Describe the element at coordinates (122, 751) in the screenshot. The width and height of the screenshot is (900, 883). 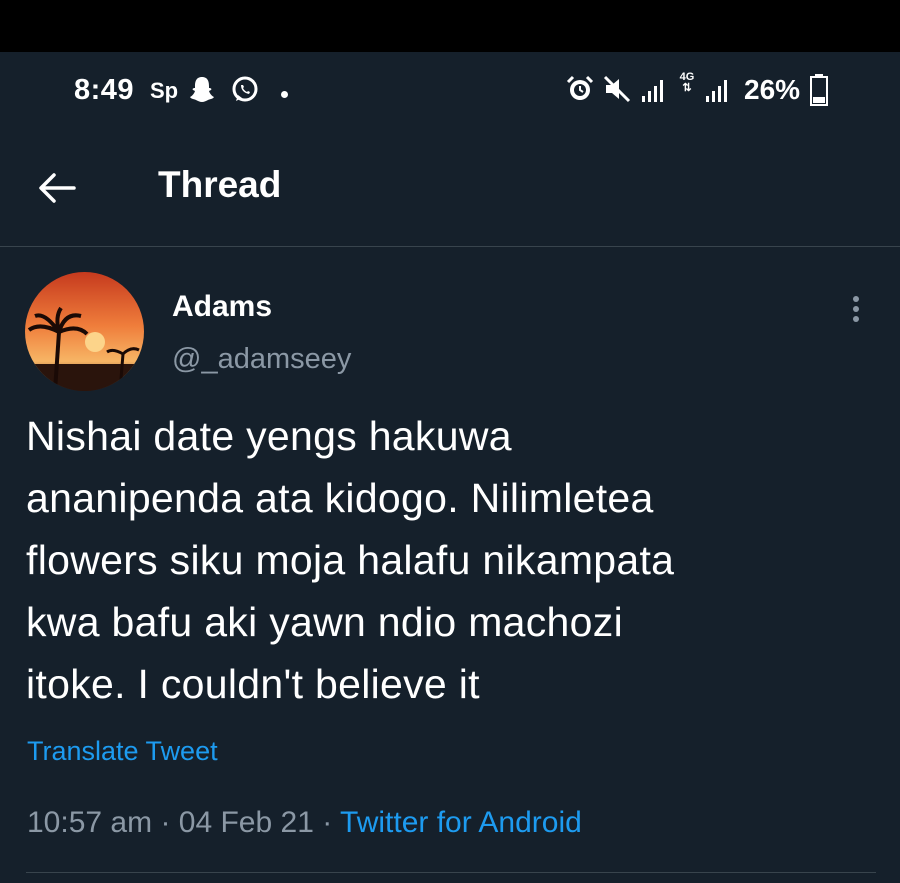
I see `translate-tweet-link: Translate Tweet` at that location.